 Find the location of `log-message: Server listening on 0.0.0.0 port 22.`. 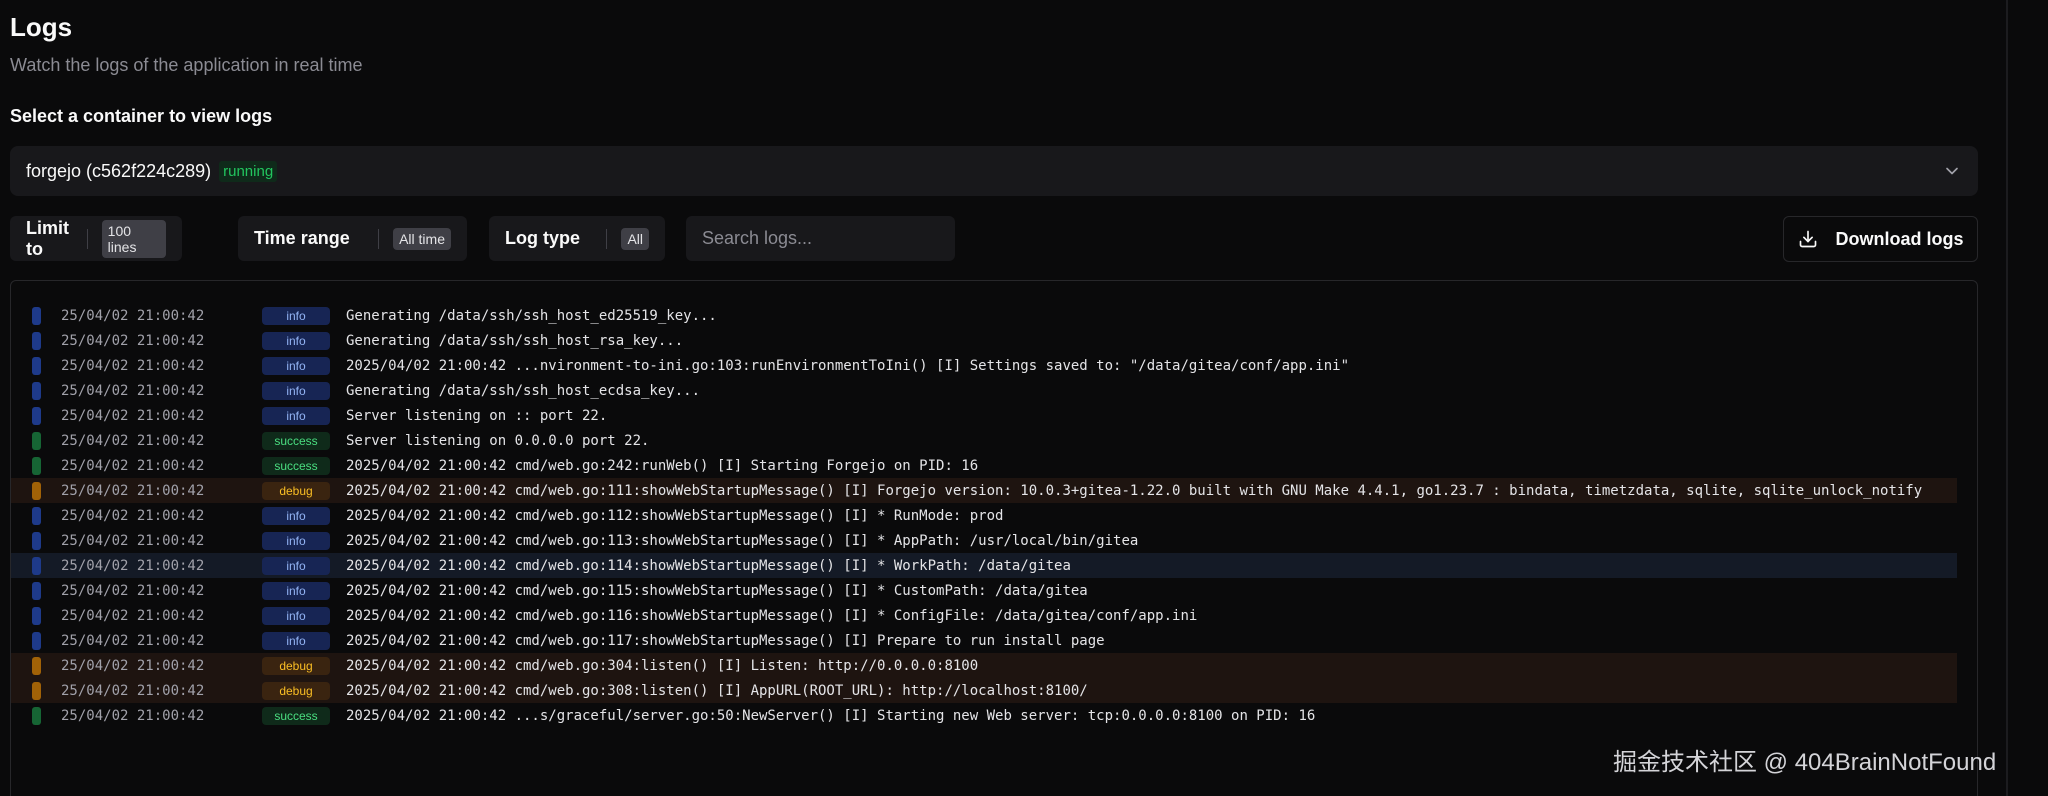

log-message: Server listening on 0.0.0.0 port 22. is located at coordinates (498, 441).